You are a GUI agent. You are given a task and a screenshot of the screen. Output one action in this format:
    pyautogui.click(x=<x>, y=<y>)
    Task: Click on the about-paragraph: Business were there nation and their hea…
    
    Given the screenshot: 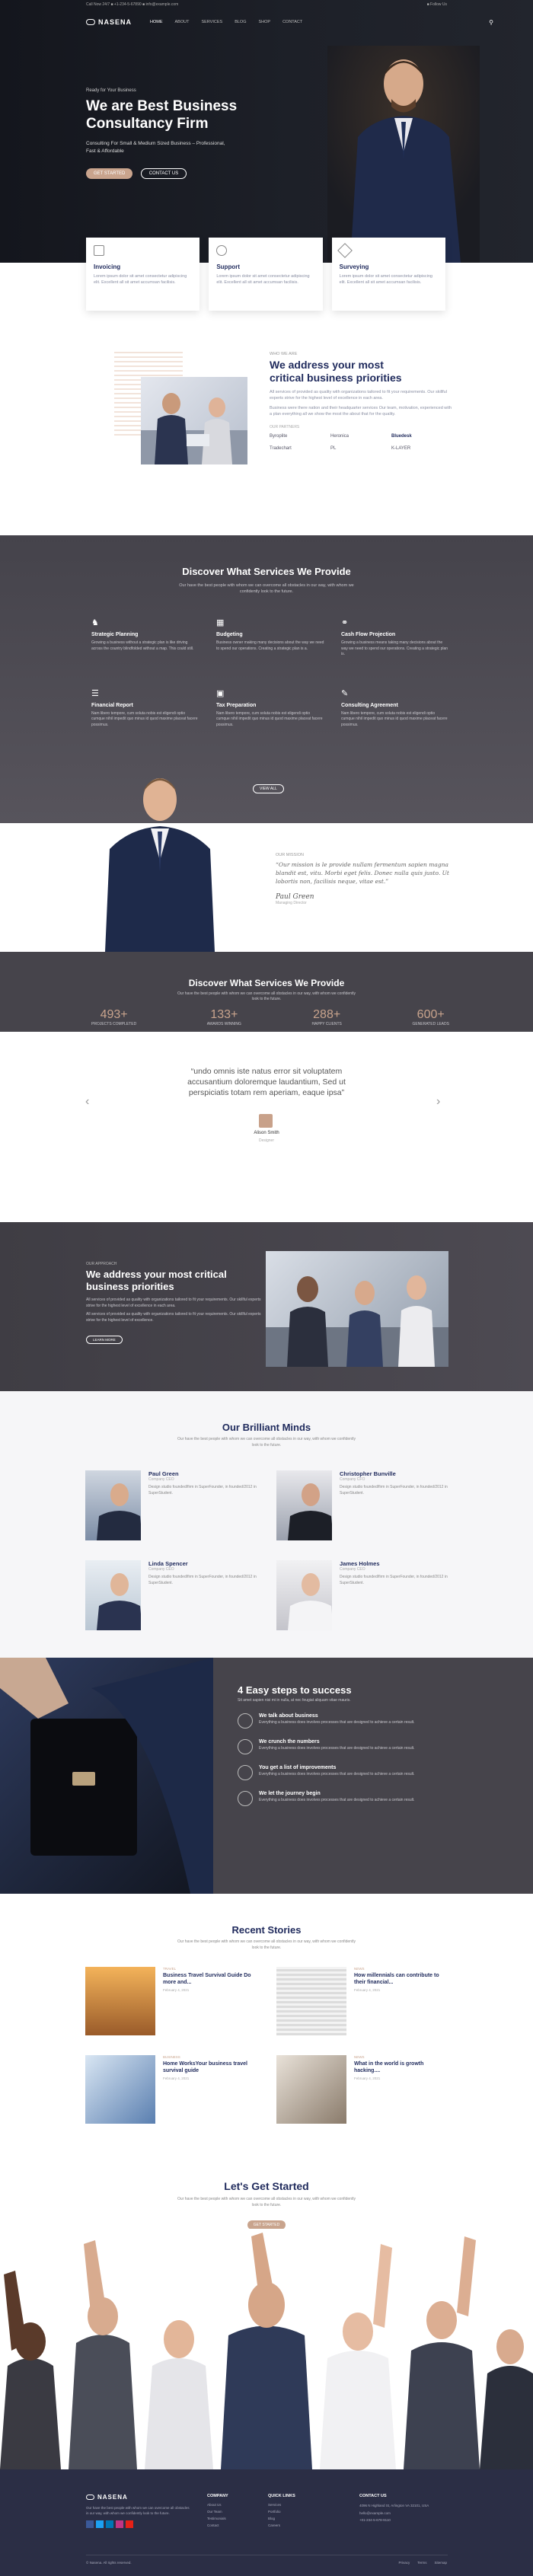 What is the action you would take?
    pyautogui.click(x=361, y=411)
    